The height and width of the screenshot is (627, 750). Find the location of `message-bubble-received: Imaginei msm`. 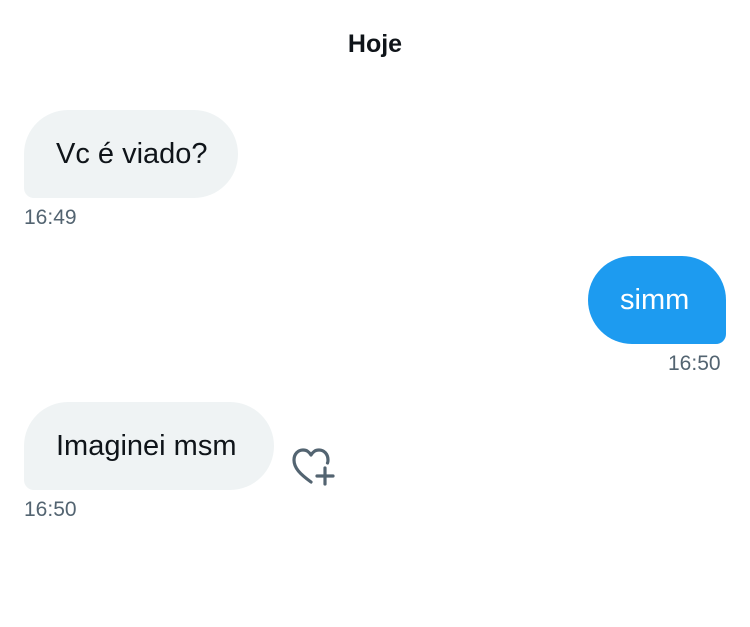

message-bubble-received: Imaginei msm is located at coordinates (149, 446).